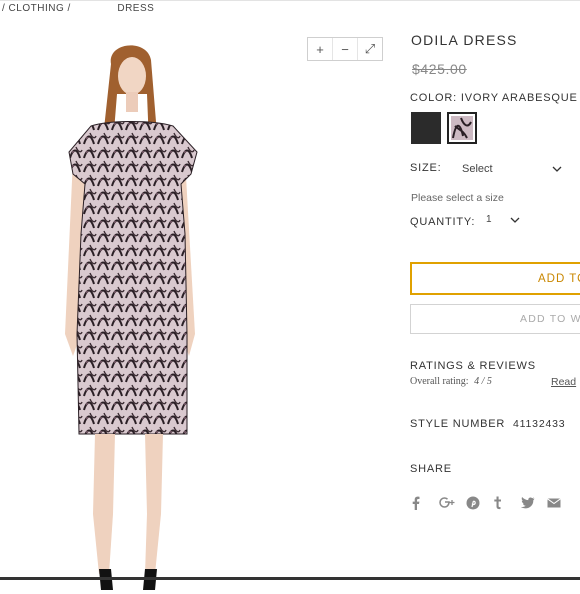 Image resolution: width=580 pixels, height=594 pixels. What do you see at coordinates (452, 503) in the screenshot?
I see `google-plus-icon` at bounding box center [452, 503].